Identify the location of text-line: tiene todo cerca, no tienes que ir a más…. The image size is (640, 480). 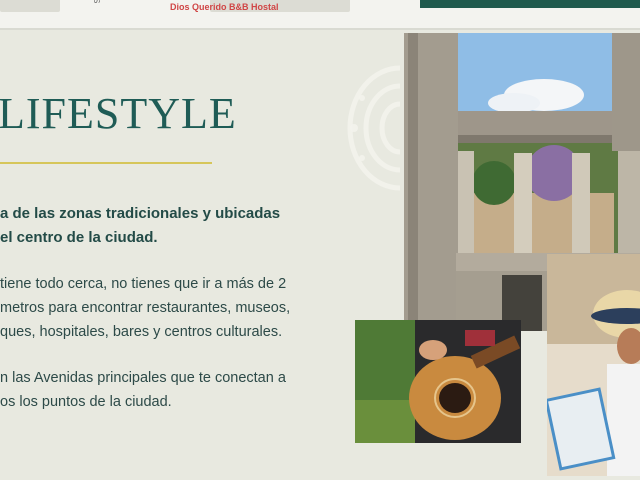
(143, 284).